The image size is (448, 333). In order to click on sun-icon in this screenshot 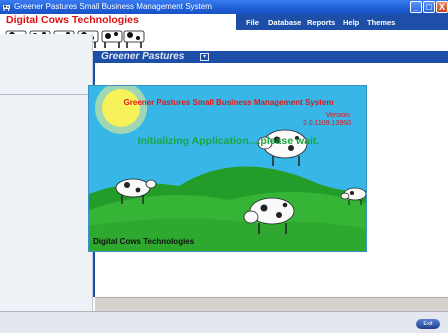, I will do `click(121, 110)`.